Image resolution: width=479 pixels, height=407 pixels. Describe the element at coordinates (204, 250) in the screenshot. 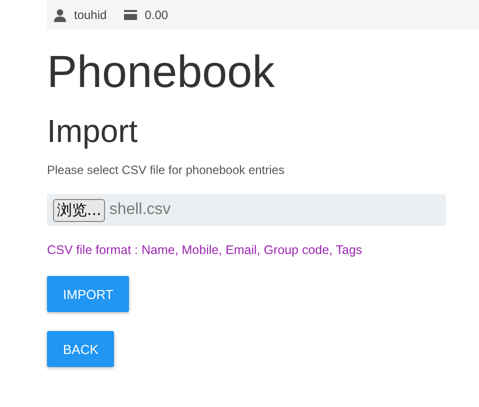

I see `format-note: CSV file format : Name, Mobile, Email, Group code, Tags` at that location.